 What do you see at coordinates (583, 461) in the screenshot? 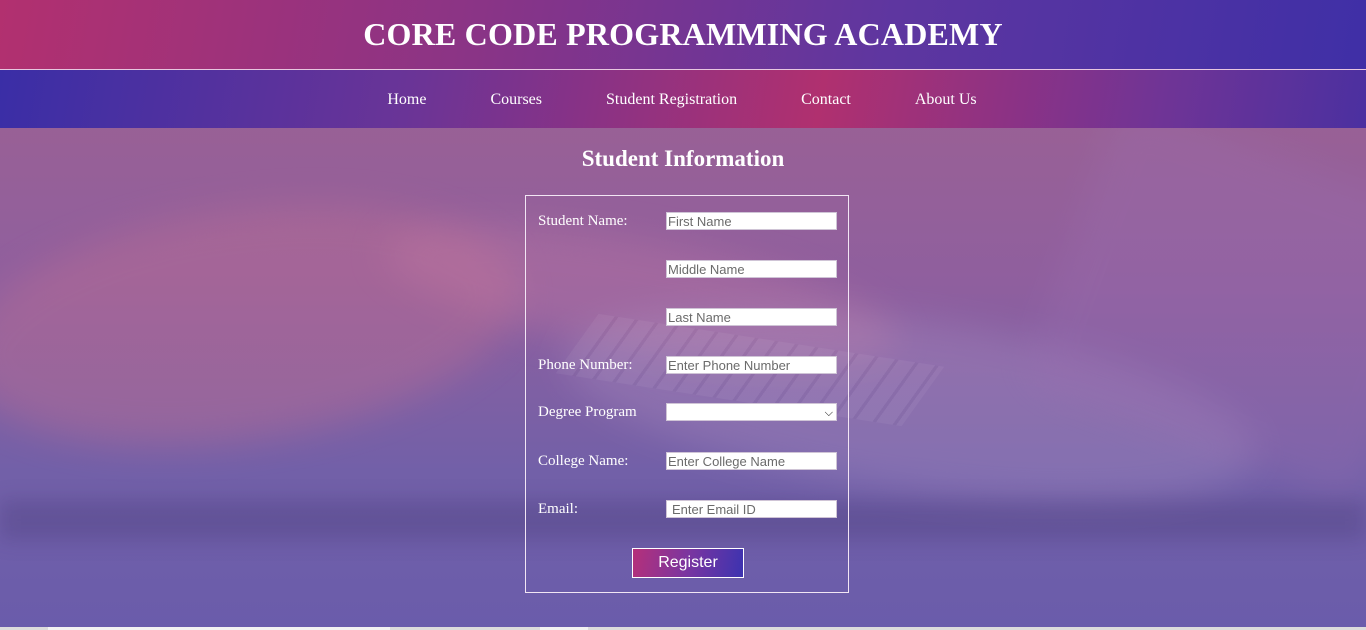
I see `college-label: College Name:` at bounding box center [583, 461].